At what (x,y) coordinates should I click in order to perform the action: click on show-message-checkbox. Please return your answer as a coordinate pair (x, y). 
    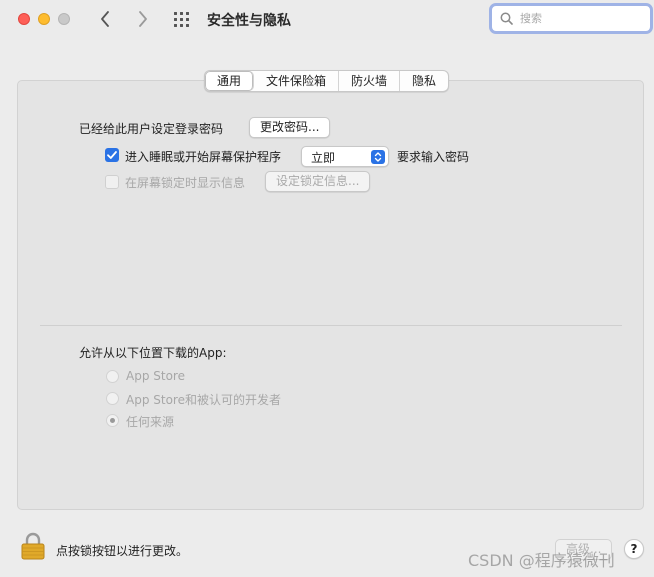
    Looking at the image, I should click on (112, 182).